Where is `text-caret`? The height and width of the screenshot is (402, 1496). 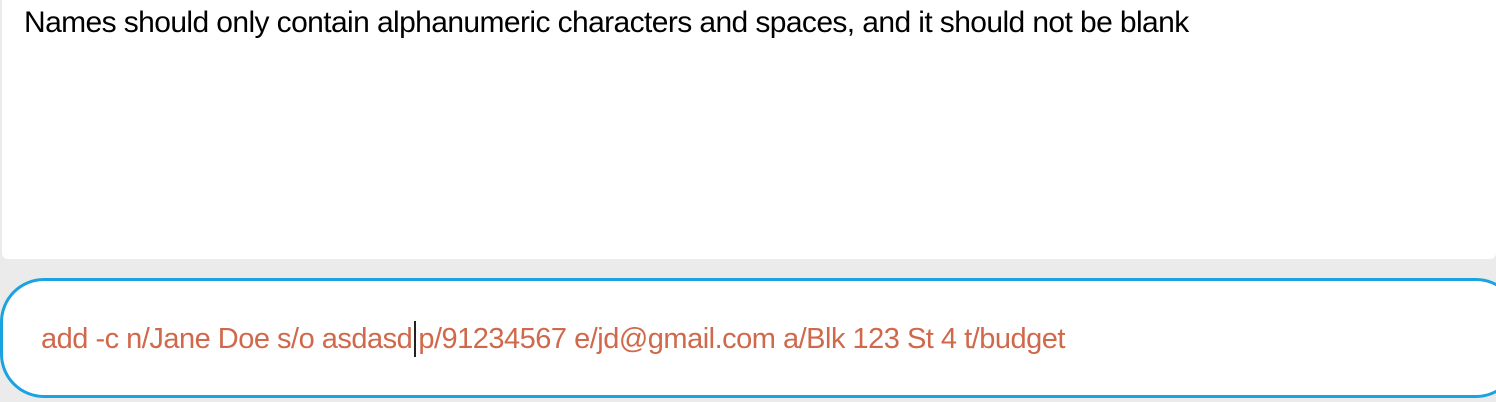
text-caret is located at coordinates (415, 339).